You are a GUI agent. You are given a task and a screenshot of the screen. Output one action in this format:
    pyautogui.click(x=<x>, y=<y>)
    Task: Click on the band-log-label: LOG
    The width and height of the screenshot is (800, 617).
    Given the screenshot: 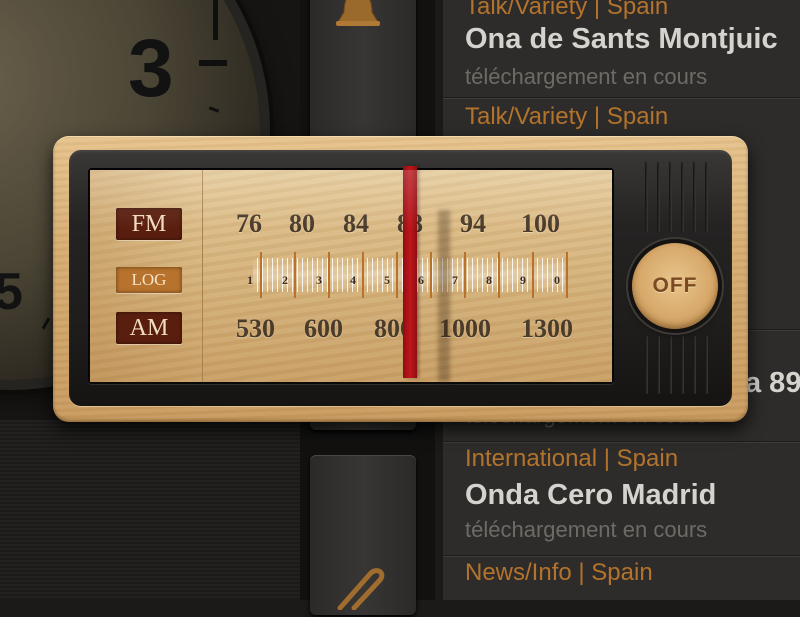 What is the action you would take?
    pyautogui.click(x=149, y=280)
    